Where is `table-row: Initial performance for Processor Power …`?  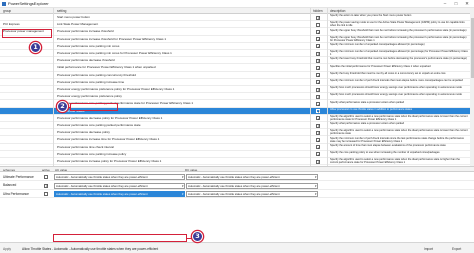
table-row: Initial performance for Processor Power … is located at coordinates (235, 68).